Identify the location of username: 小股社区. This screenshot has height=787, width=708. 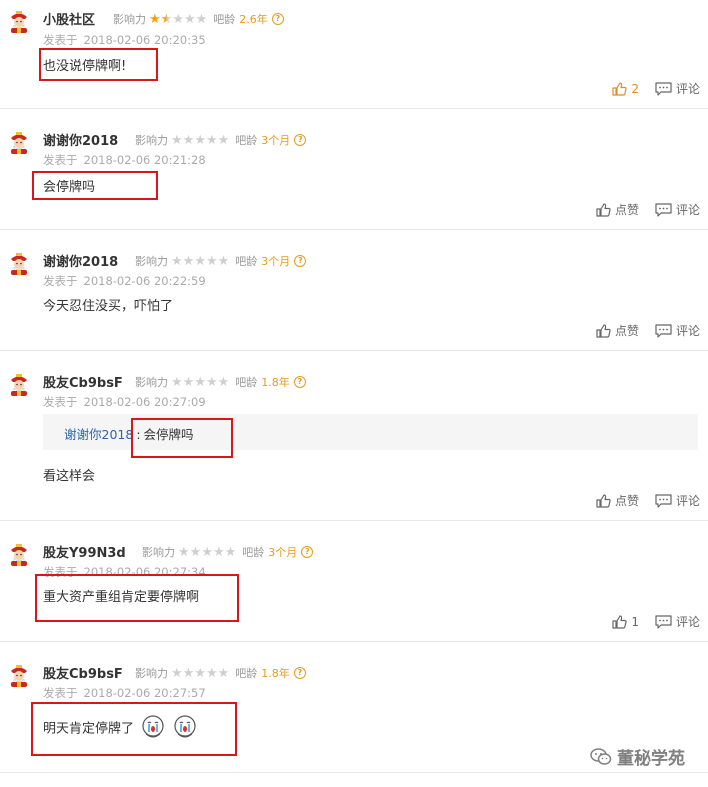
(69, 18).